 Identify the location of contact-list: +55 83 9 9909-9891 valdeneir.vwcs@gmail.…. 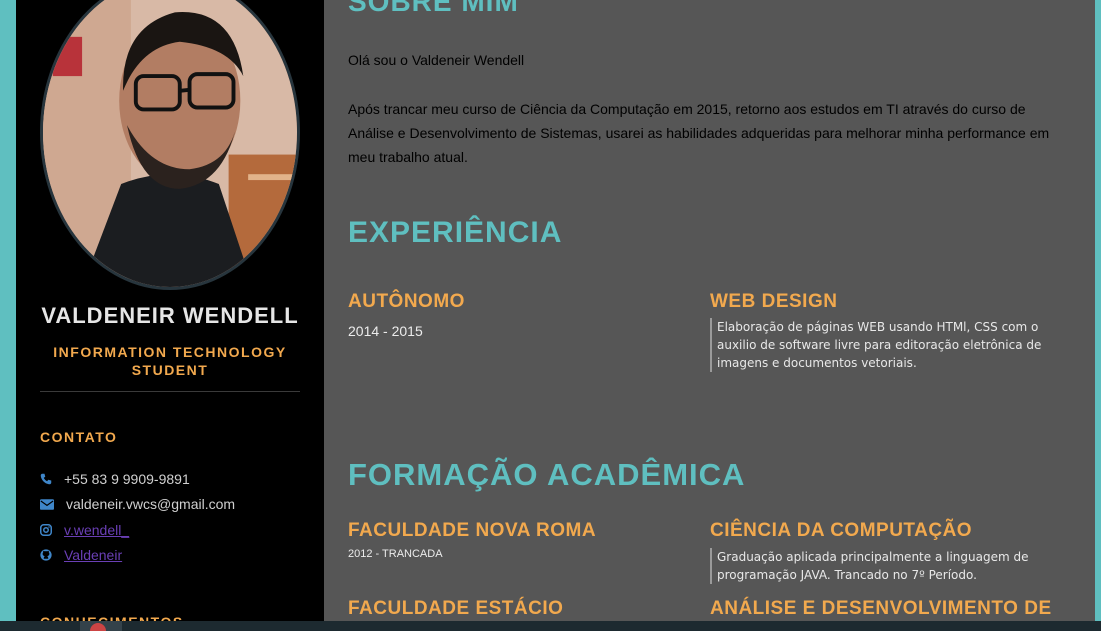
(137, 517).